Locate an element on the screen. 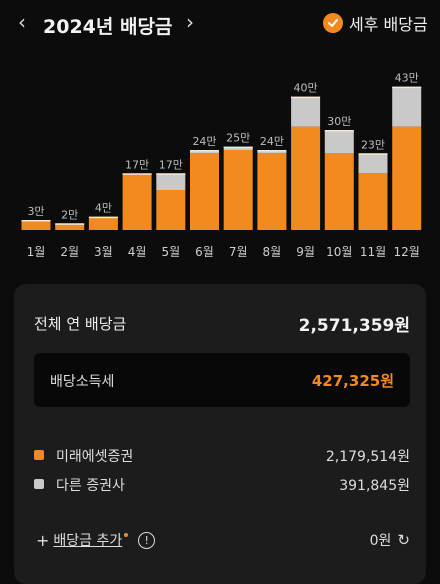  x-tick-label: 1월 is located at coordinates (36, 252).